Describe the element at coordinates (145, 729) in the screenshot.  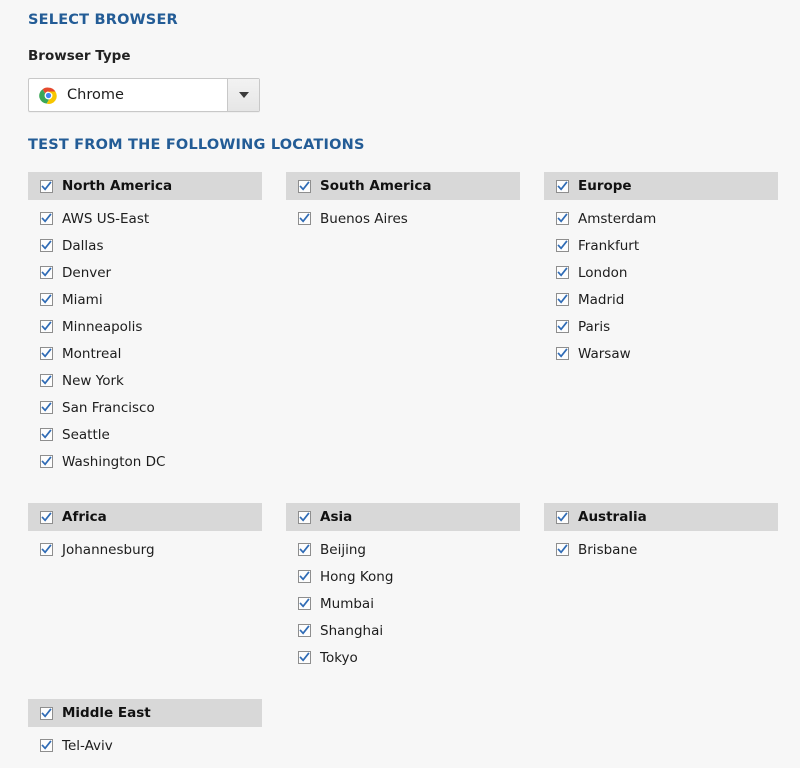
I see `location-group: Middle East Tel-Aviv` at that location.